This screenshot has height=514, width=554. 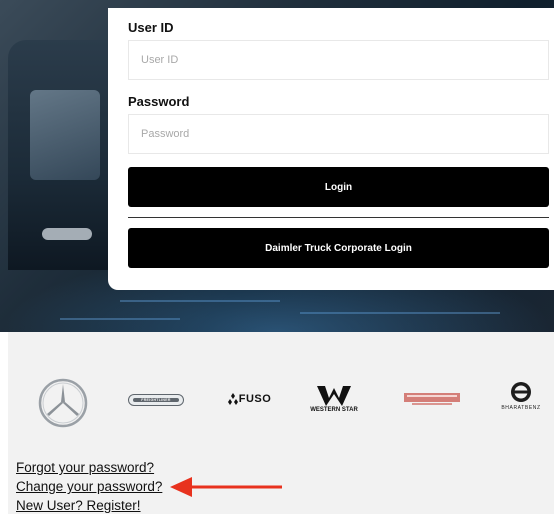 What do you see at coordinates (89, 486) in the screenshot?
I see `change-password-link: Change your password?` at bounding box center [89, 486].